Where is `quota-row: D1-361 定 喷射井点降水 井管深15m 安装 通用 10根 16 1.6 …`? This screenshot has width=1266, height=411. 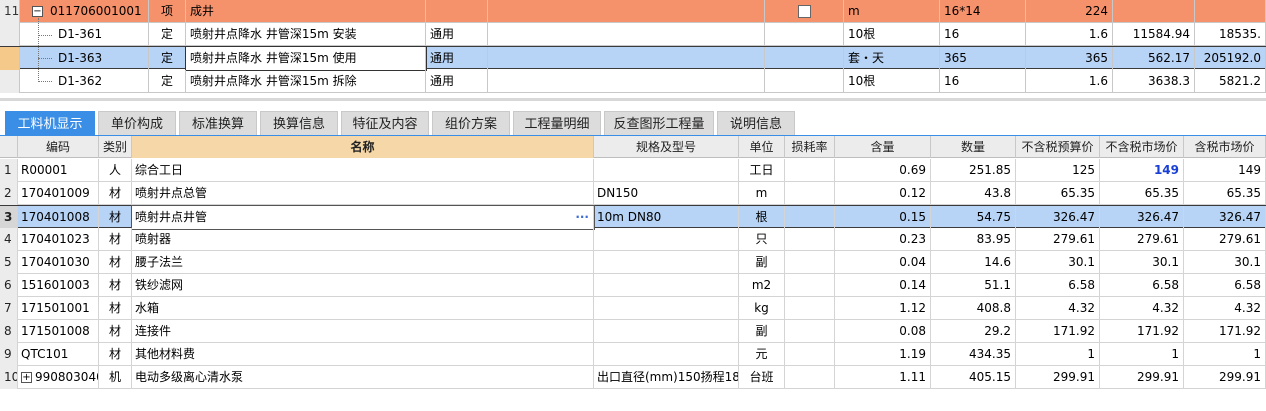 quota-row: D1-361 定 喷射井点降水 井管深15m 安装 通用 10根 16 1.6 … is located at coordinates (633, 34).